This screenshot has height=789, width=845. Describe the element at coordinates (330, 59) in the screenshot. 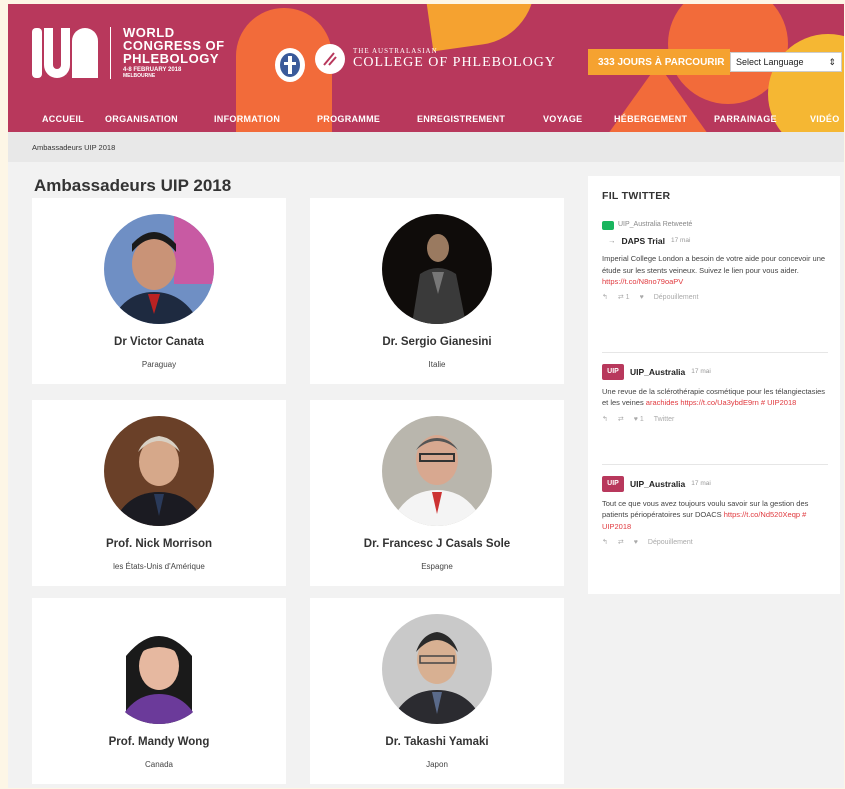

I see `college-emblem-icon` at that location.